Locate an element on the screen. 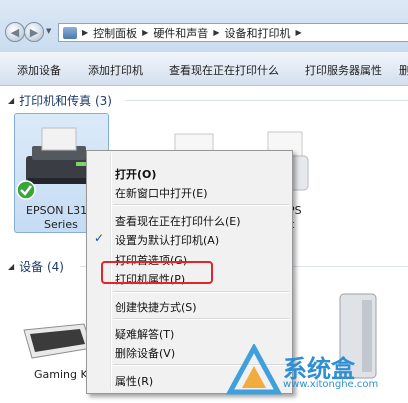 This screenshot has width=408, height=403. print-server-properties-button: 打印服务器属性 is located at coordinates (343, 70).